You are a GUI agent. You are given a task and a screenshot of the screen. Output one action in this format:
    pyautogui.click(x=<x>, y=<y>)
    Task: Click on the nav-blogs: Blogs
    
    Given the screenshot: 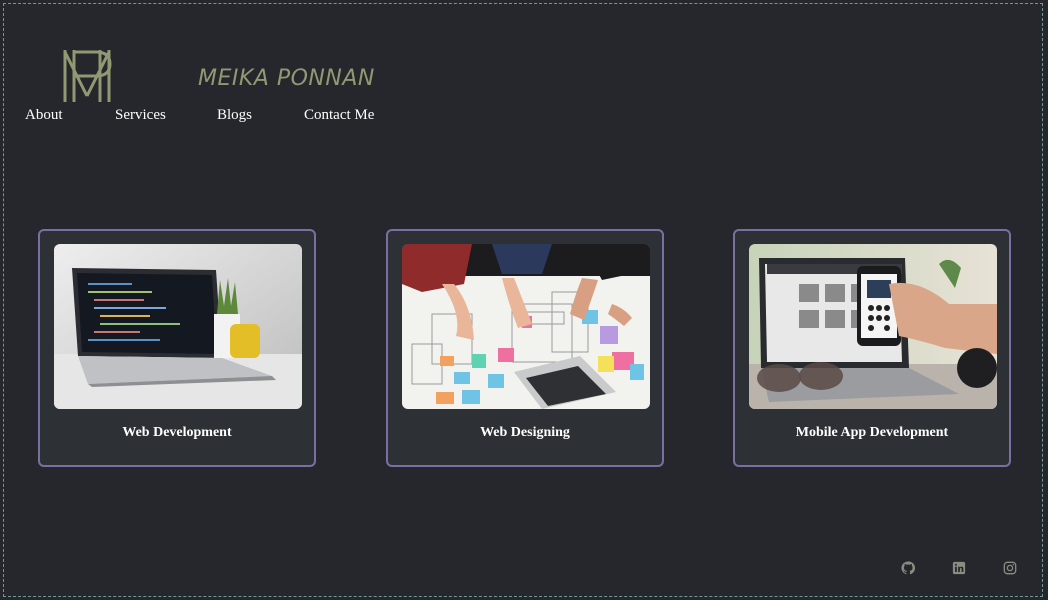 What is the action you would take?
    pyautogui.click(x=234, y=115)
    